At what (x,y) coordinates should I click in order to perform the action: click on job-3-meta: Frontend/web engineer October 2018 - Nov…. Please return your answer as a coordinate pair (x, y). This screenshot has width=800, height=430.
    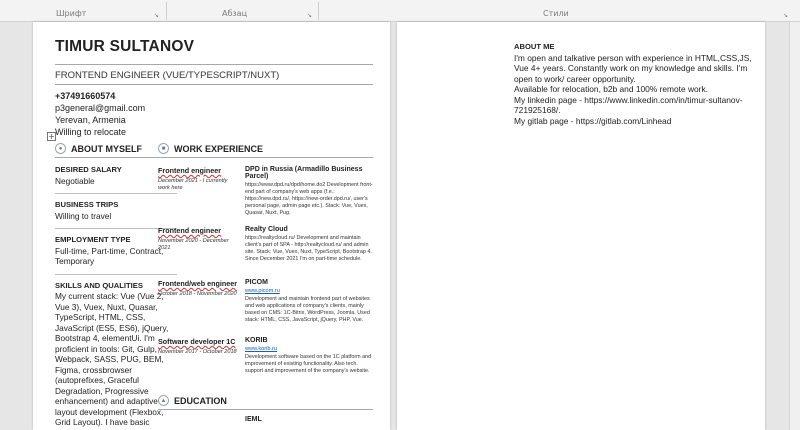
    Looking at the image, I should click on (198, 288).